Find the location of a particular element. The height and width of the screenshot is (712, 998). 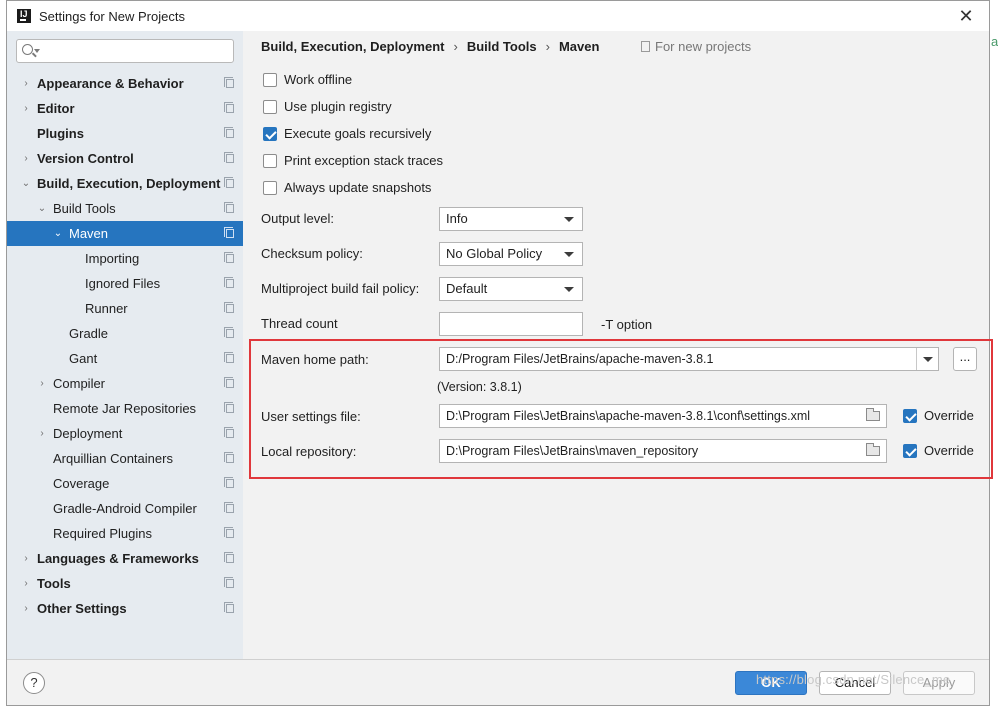

sidebar-item-version-control: › Version Control is located at coordinates (125, 158).